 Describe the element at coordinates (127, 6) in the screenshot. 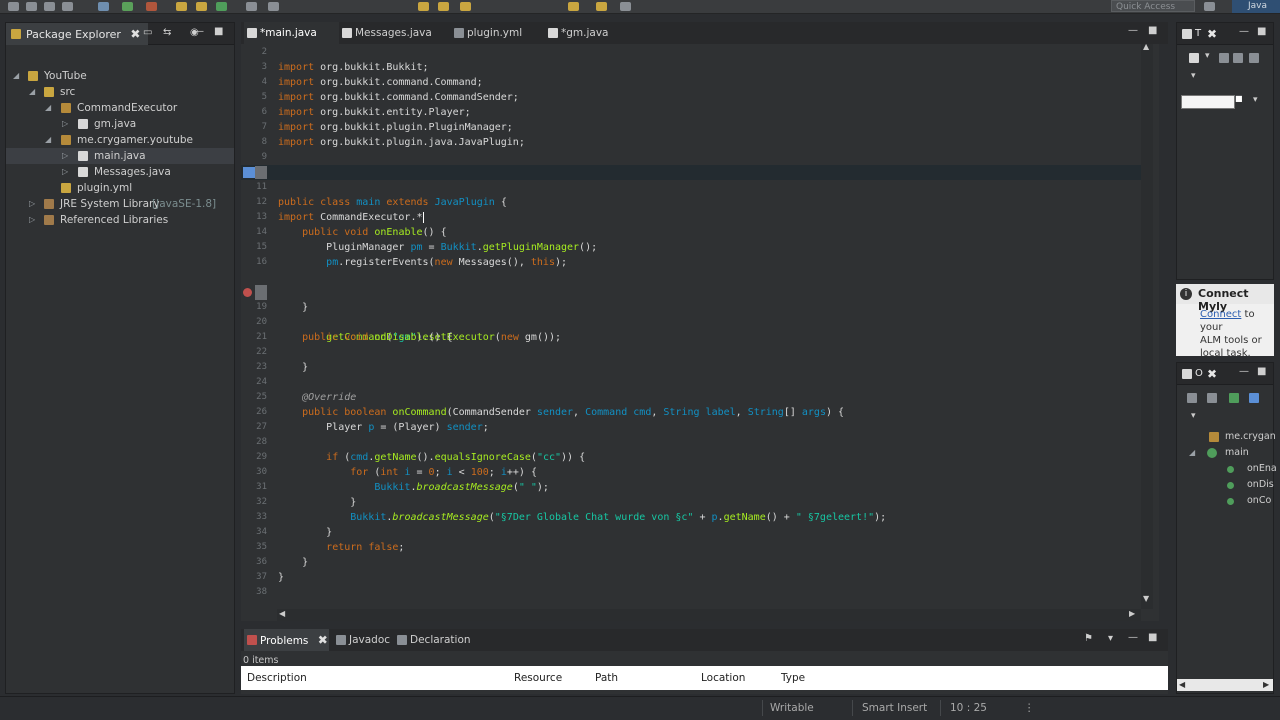

I see `run-icon` at that location.